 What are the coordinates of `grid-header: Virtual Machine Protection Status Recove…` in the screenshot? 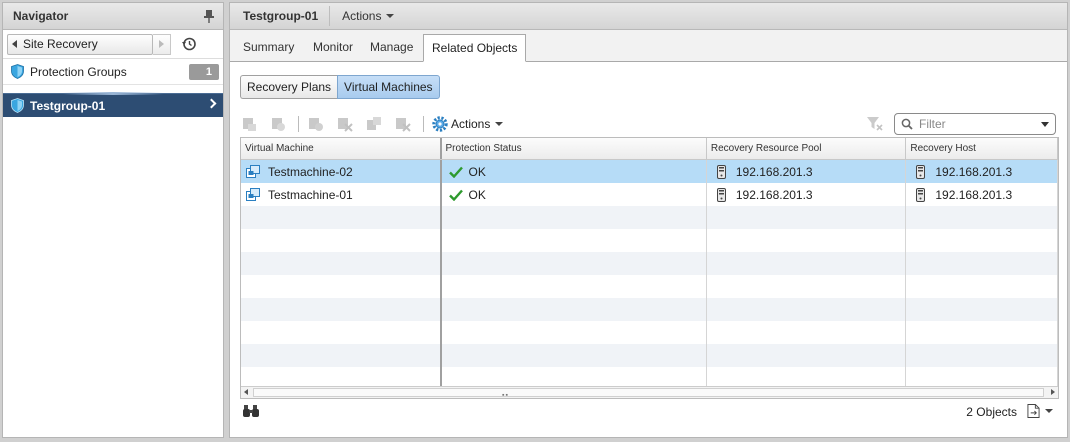 It's located at (649, 149).